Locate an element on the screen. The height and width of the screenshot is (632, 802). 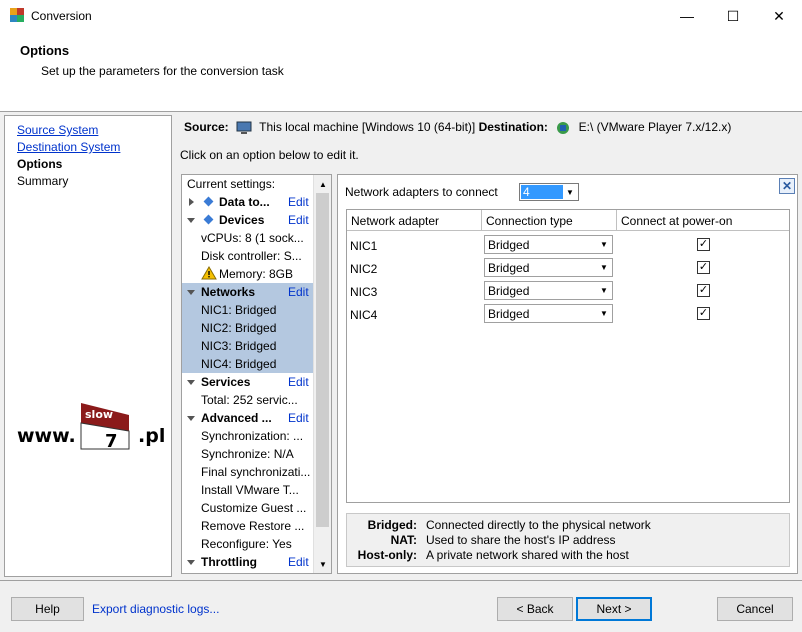
warning-icon is located at coordinates (209, 273).